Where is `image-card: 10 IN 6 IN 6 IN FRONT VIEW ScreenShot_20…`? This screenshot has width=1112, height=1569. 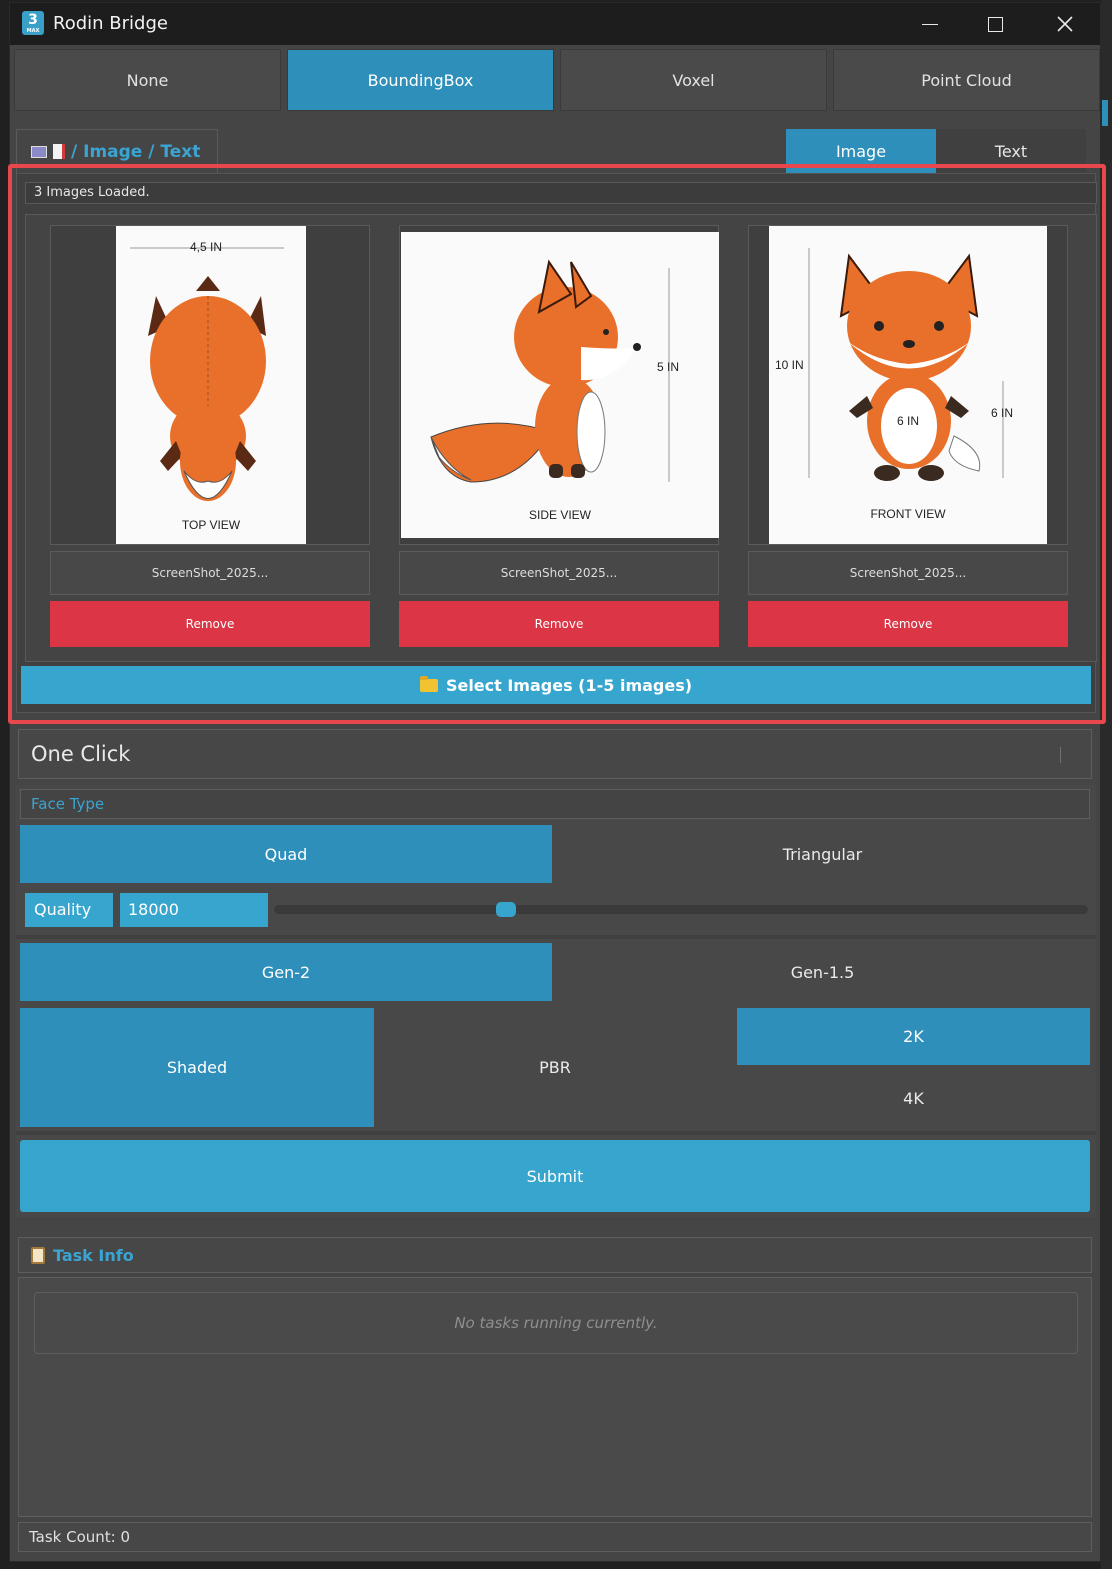
image-card: 10 IN 6 IN 6 IN FRONT VIEW ScreenShot_20… is located at coordinates (908, 436).